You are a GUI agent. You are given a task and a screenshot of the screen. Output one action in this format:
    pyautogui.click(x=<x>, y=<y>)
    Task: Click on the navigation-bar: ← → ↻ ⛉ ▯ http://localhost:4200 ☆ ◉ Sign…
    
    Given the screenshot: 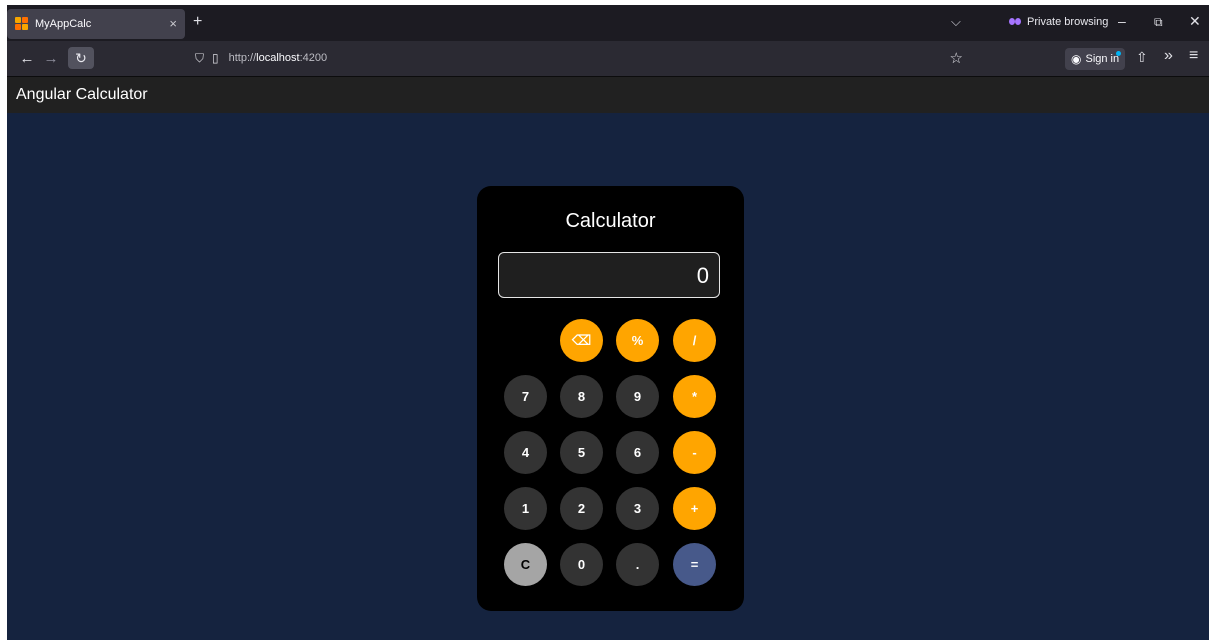 What is the action you would take?
    pyautogui.click(x=608, y=59)
    